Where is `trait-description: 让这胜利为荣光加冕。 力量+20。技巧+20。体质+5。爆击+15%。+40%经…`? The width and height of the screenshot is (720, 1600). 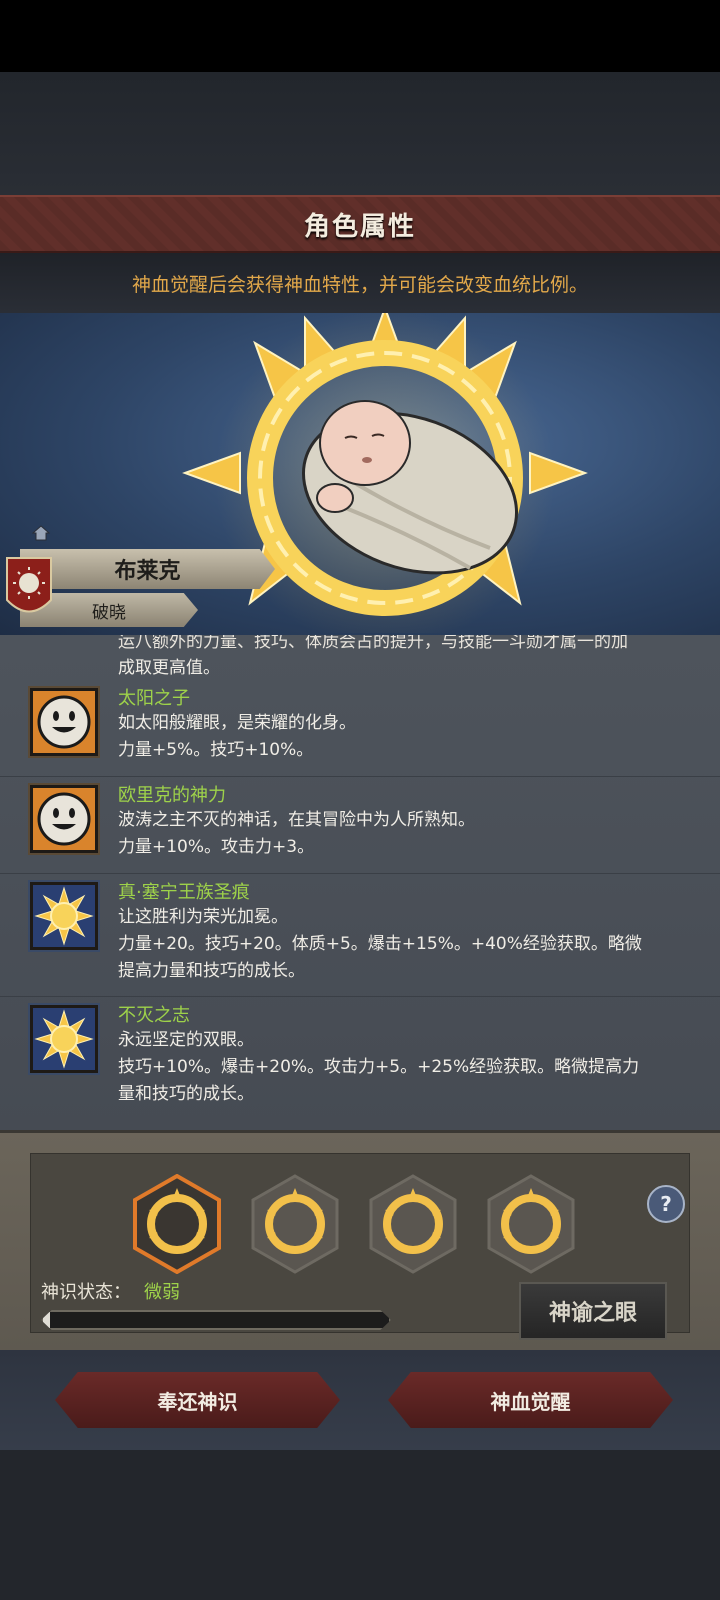
trait-description: 让这胜利为荣光加冕。 力量+20。技巧+20。体质+5。爆击+15%。+40%经… is located at coordinates (380, 944).